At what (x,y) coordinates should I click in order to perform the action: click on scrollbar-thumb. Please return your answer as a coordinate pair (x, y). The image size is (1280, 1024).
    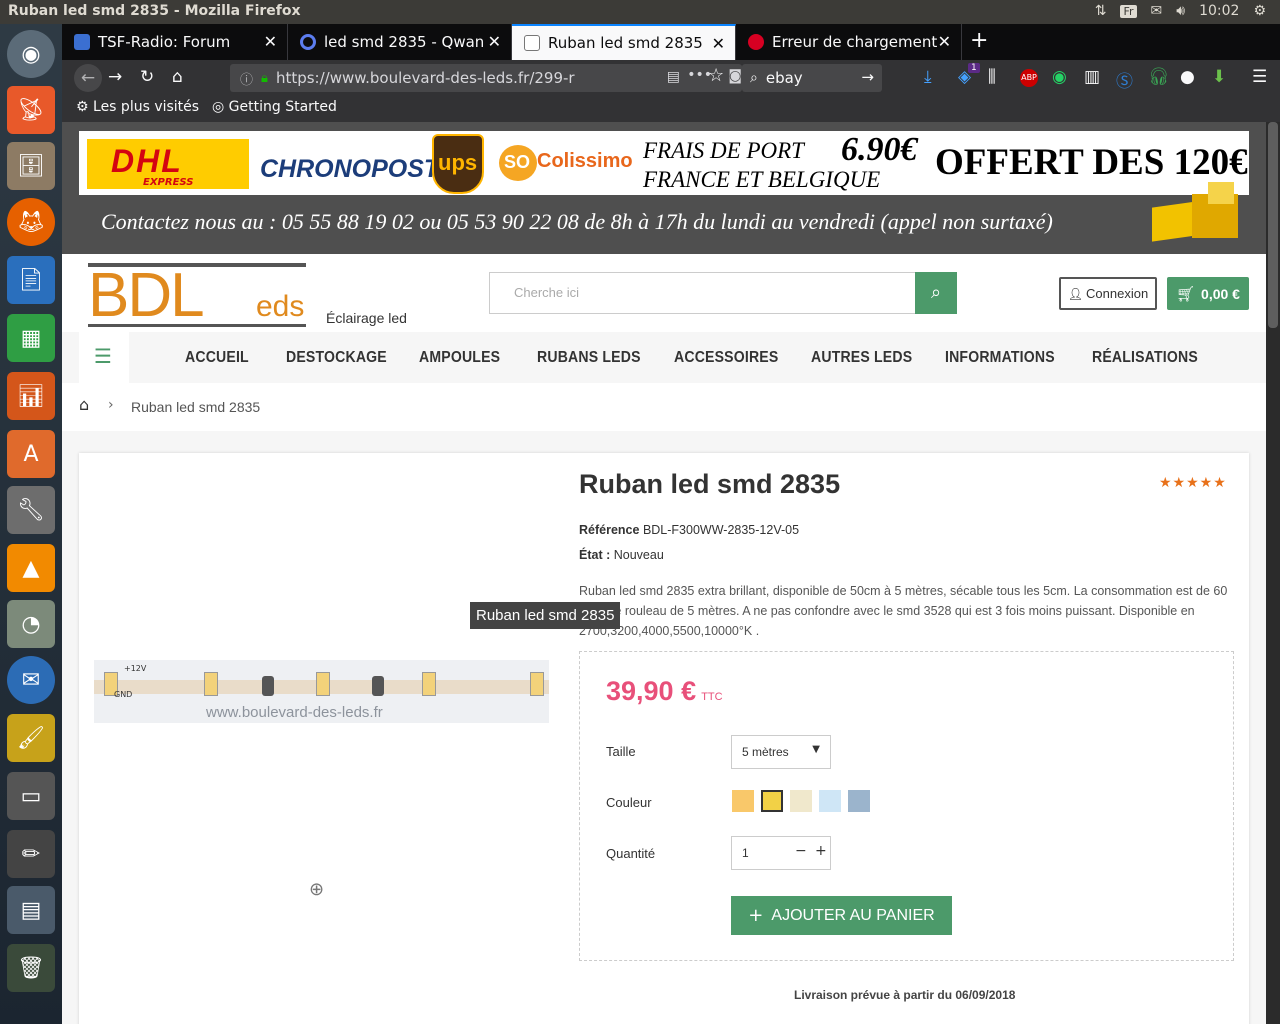
    Looking at the image, I should click on (1273, 225).